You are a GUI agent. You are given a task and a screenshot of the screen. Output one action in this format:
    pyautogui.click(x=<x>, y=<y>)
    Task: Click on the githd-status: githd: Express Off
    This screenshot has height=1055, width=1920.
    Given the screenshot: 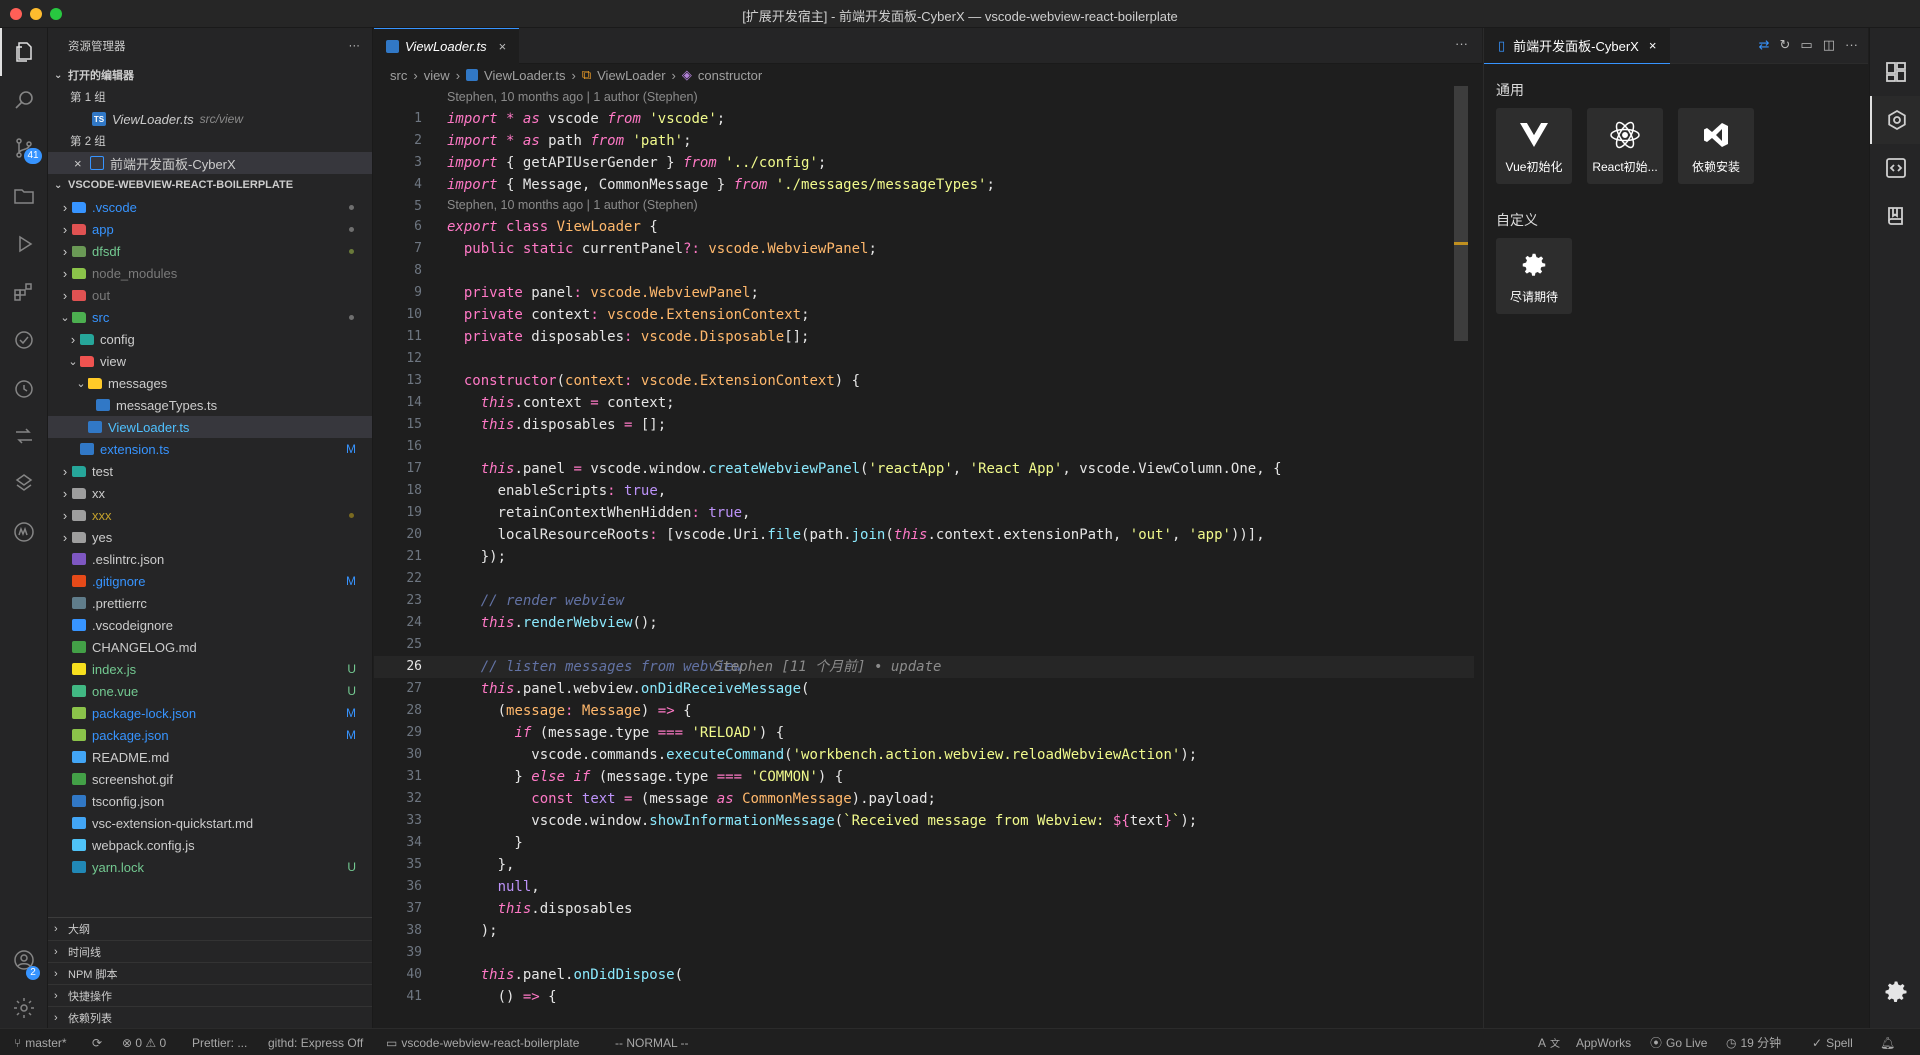 What is the action you would take?
    pyautogui.click(x=315, y=1042)
    